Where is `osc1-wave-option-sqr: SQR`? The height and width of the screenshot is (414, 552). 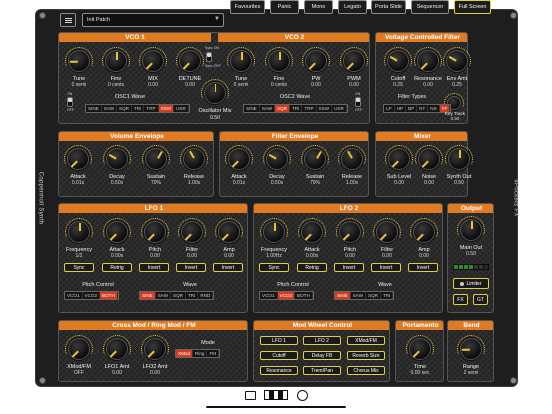 osc1-wave-option-sqr: SQR is located at coordinates (124, 108).